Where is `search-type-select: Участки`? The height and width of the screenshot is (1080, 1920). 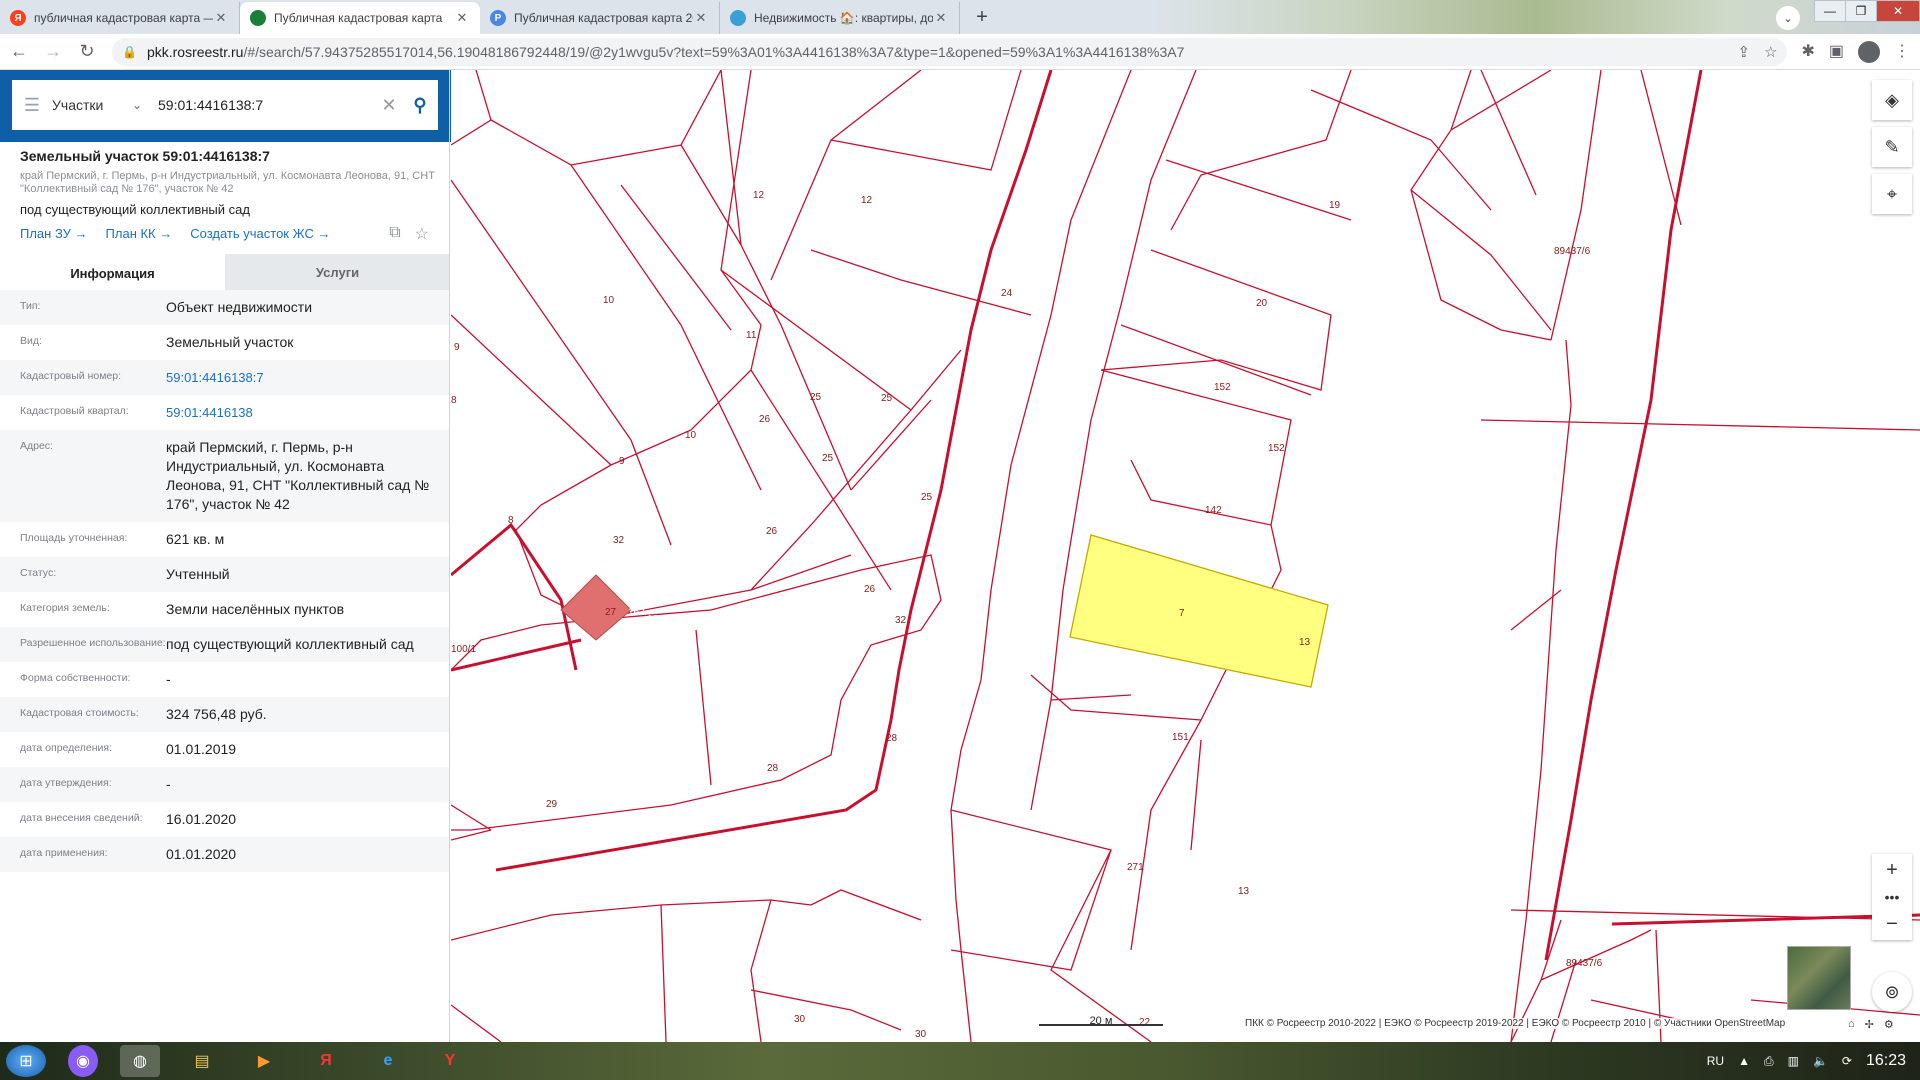
search-type-select: Участки is located at coordinates (92, 105).